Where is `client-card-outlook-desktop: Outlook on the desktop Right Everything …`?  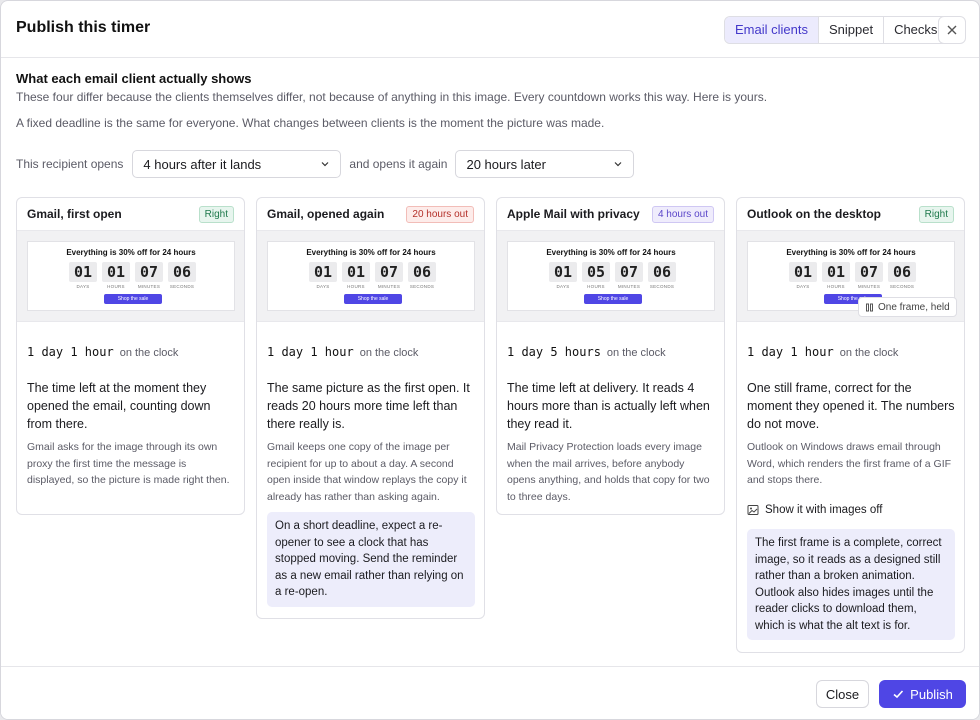
client-card-outlook-desktop: Outlook on the desktop Right Everything … is located at coordinates (850, 425).